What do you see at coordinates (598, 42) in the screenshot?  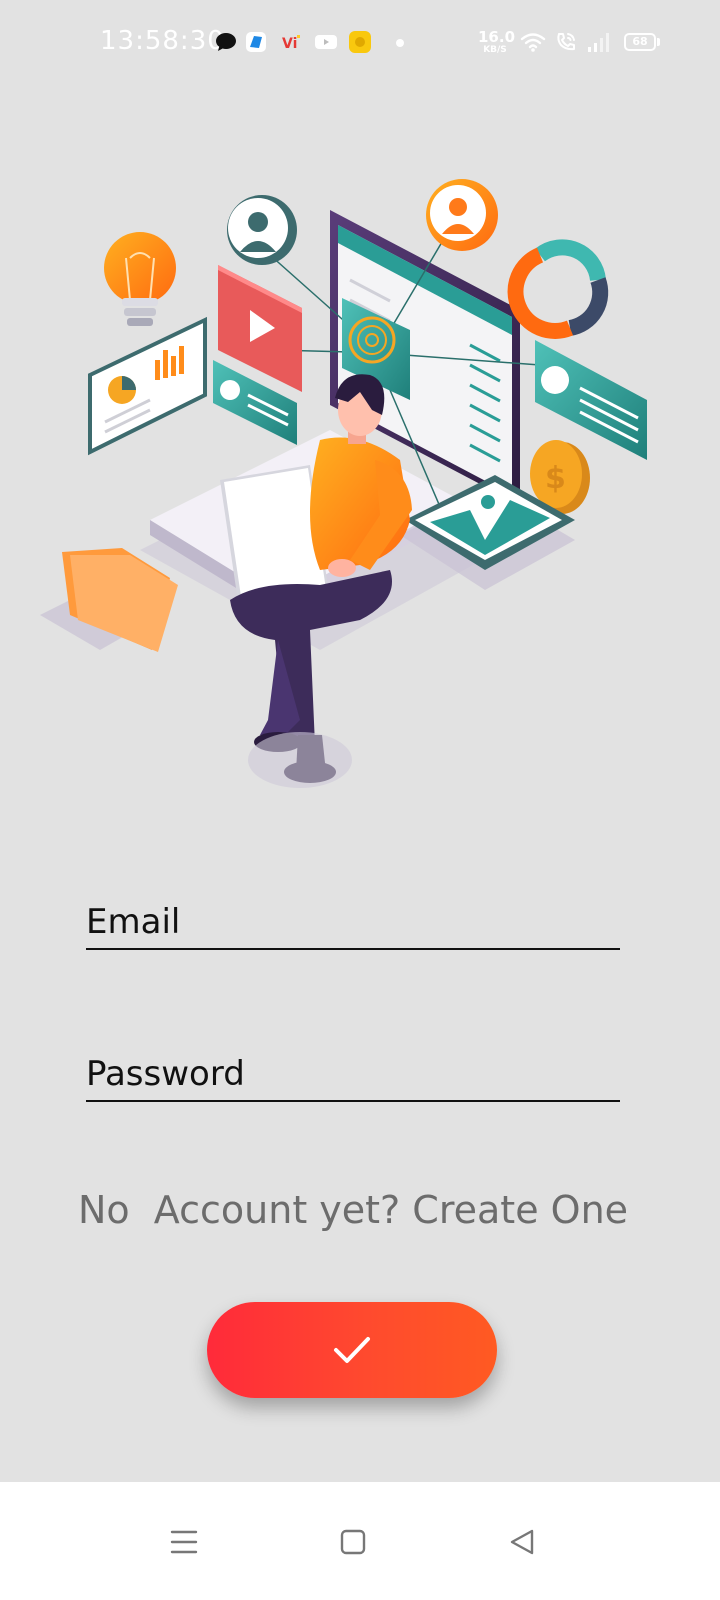 I see `signal-icon` at bounding box center [598, 42].